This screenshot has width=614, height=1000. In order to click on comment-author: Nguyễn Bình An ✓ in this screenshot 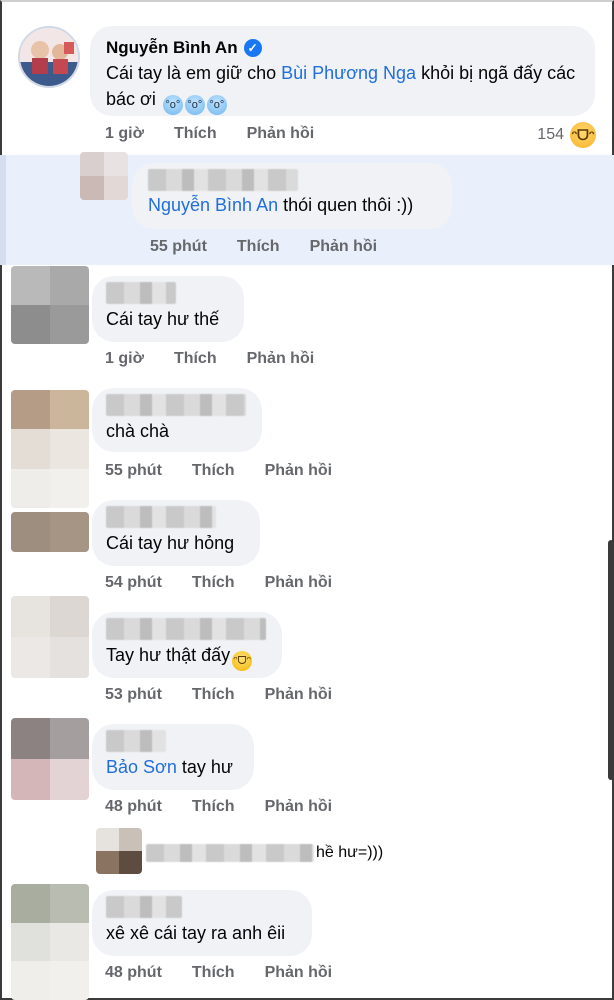, I will do `click(184, 48)`.